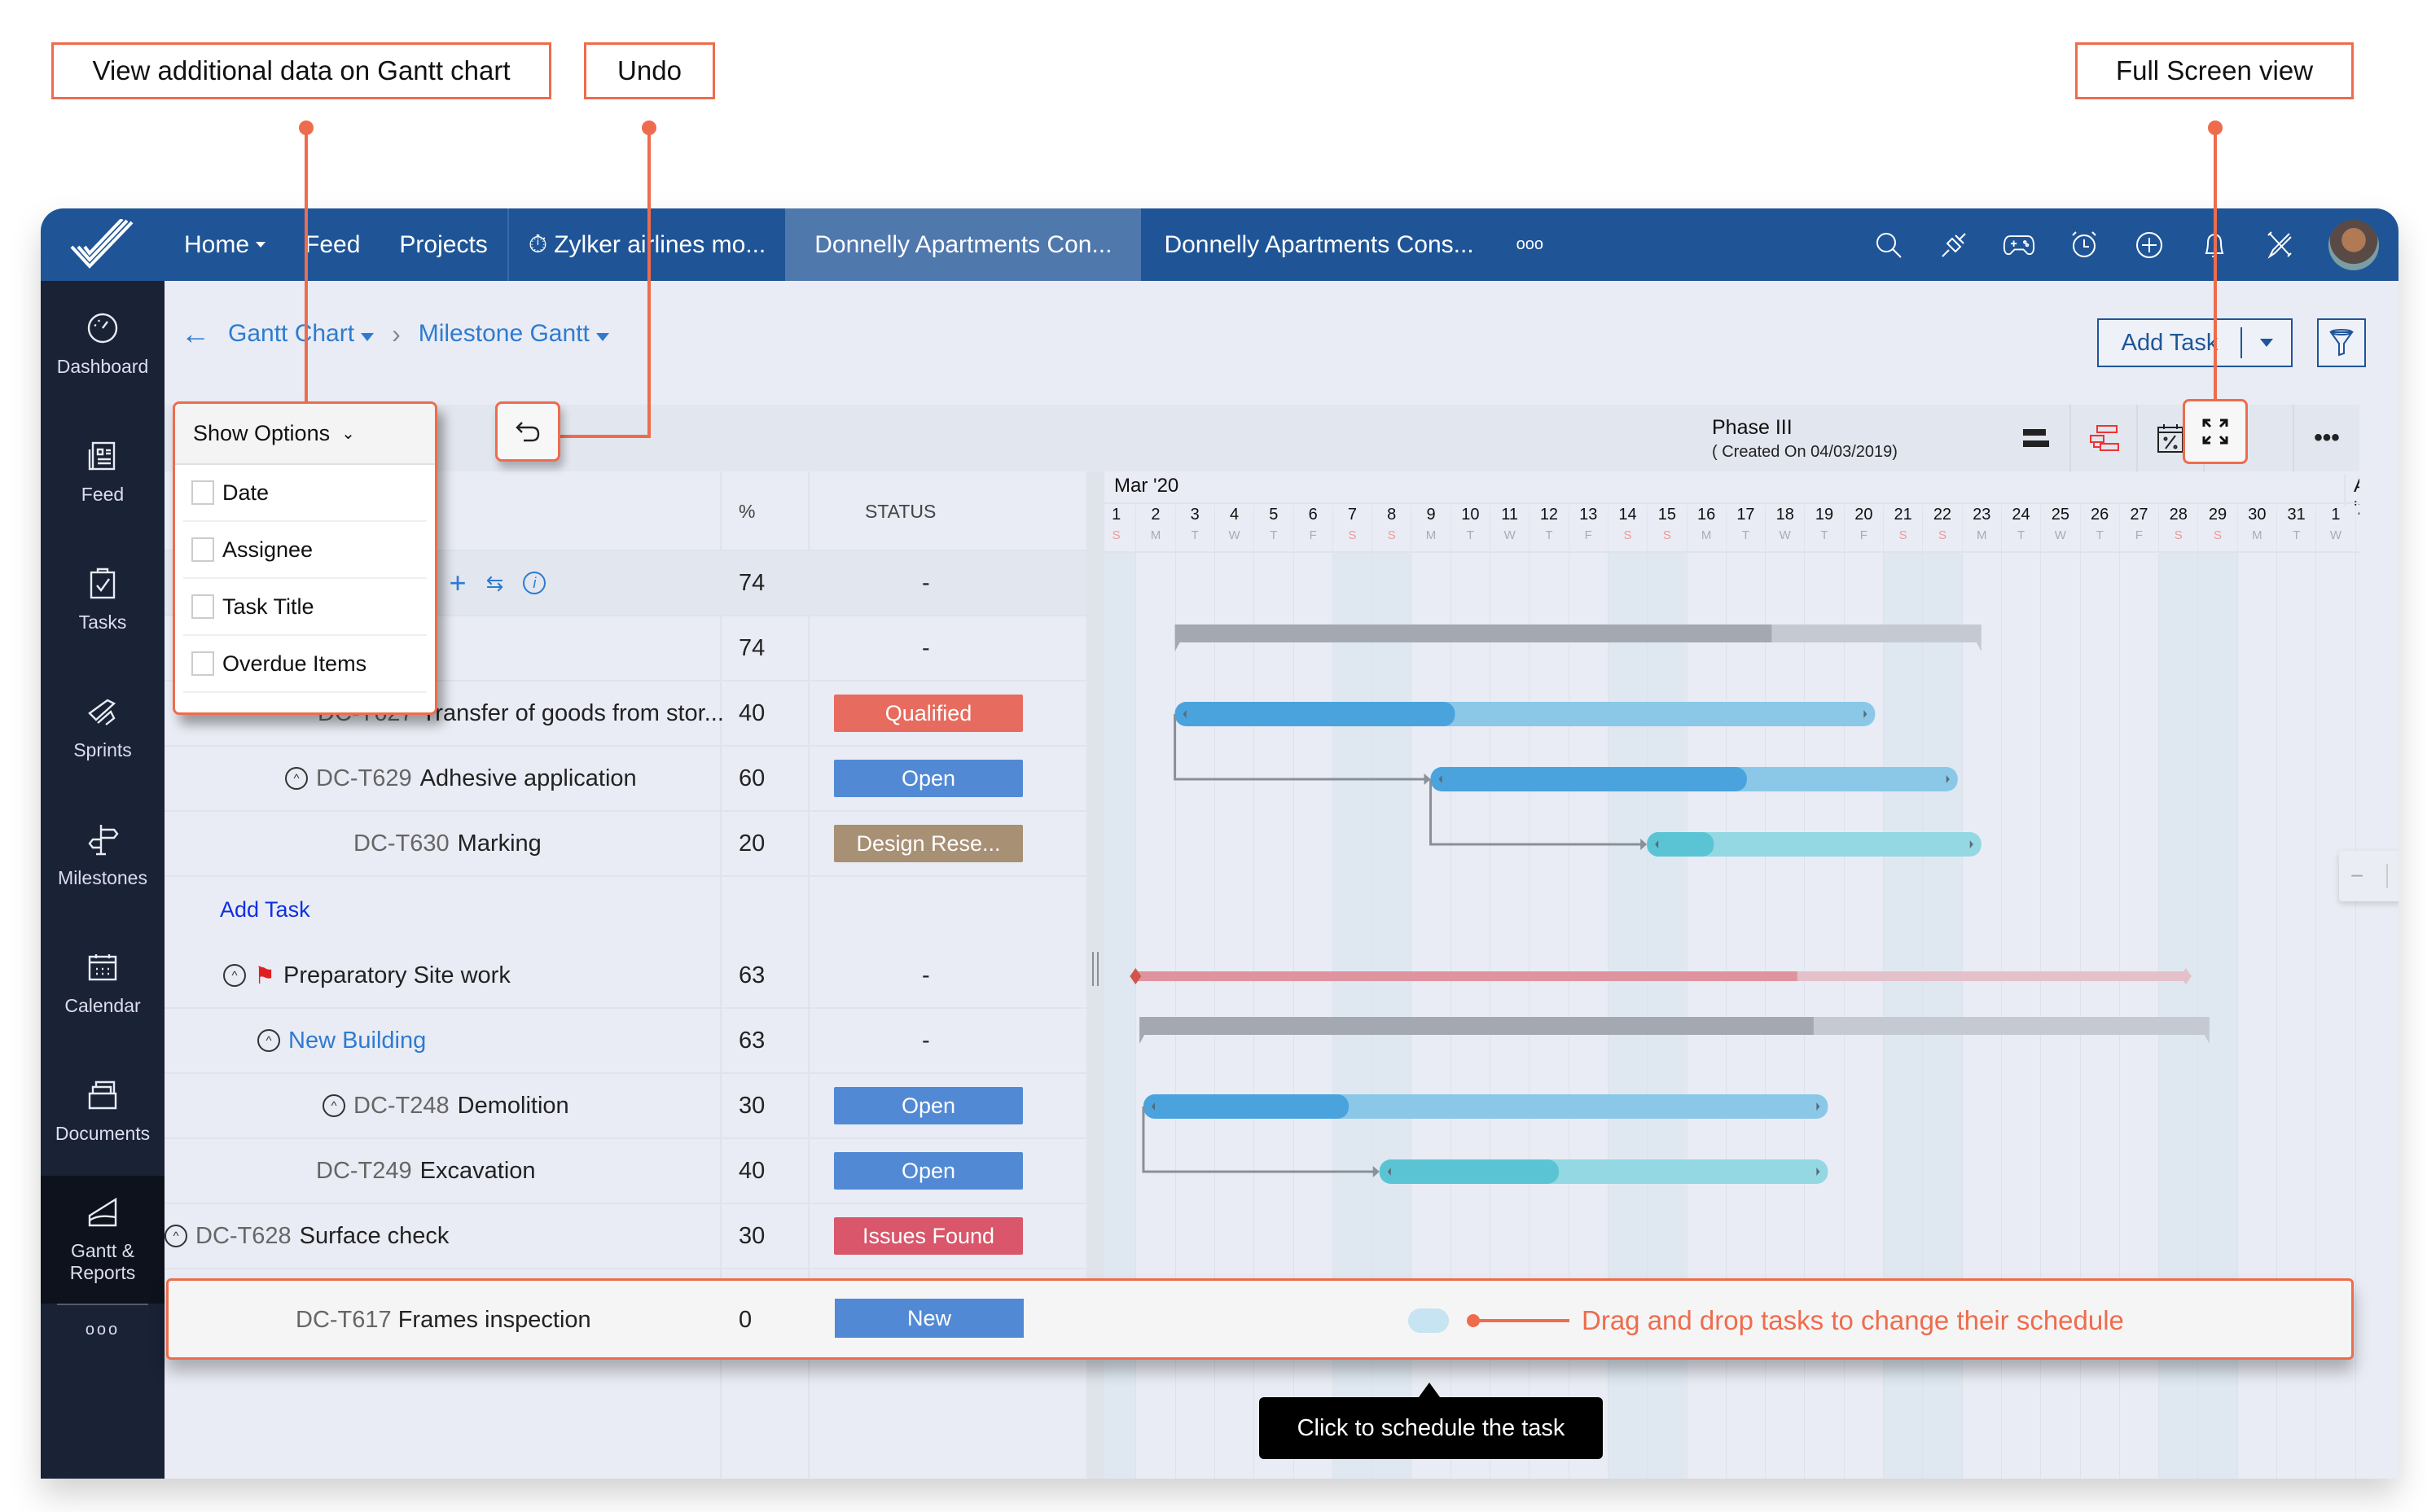 Image resolution: width=2427 pixels, height=1512 pixels. What do you see at coordinates (534, 583) in the screenshot?
I see `info-icon: i` at bounding box center [534, 583].